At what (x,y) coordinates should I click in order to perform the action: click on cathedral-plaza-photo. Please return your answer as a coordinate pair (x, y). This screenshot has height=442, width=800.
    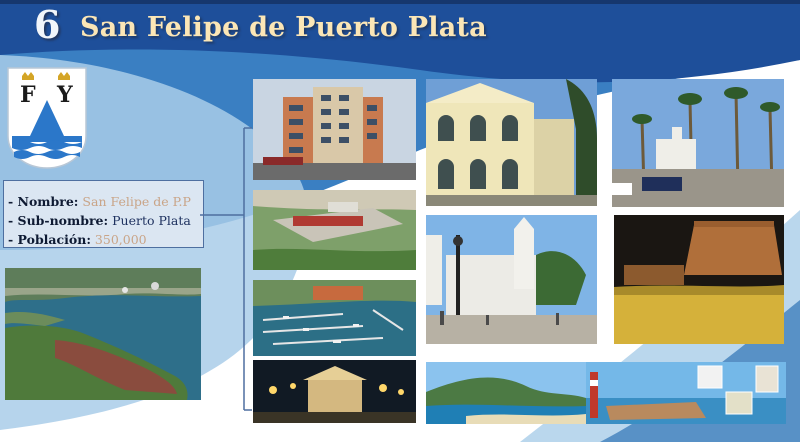
    Looking at the image, I should click on (511, 279).